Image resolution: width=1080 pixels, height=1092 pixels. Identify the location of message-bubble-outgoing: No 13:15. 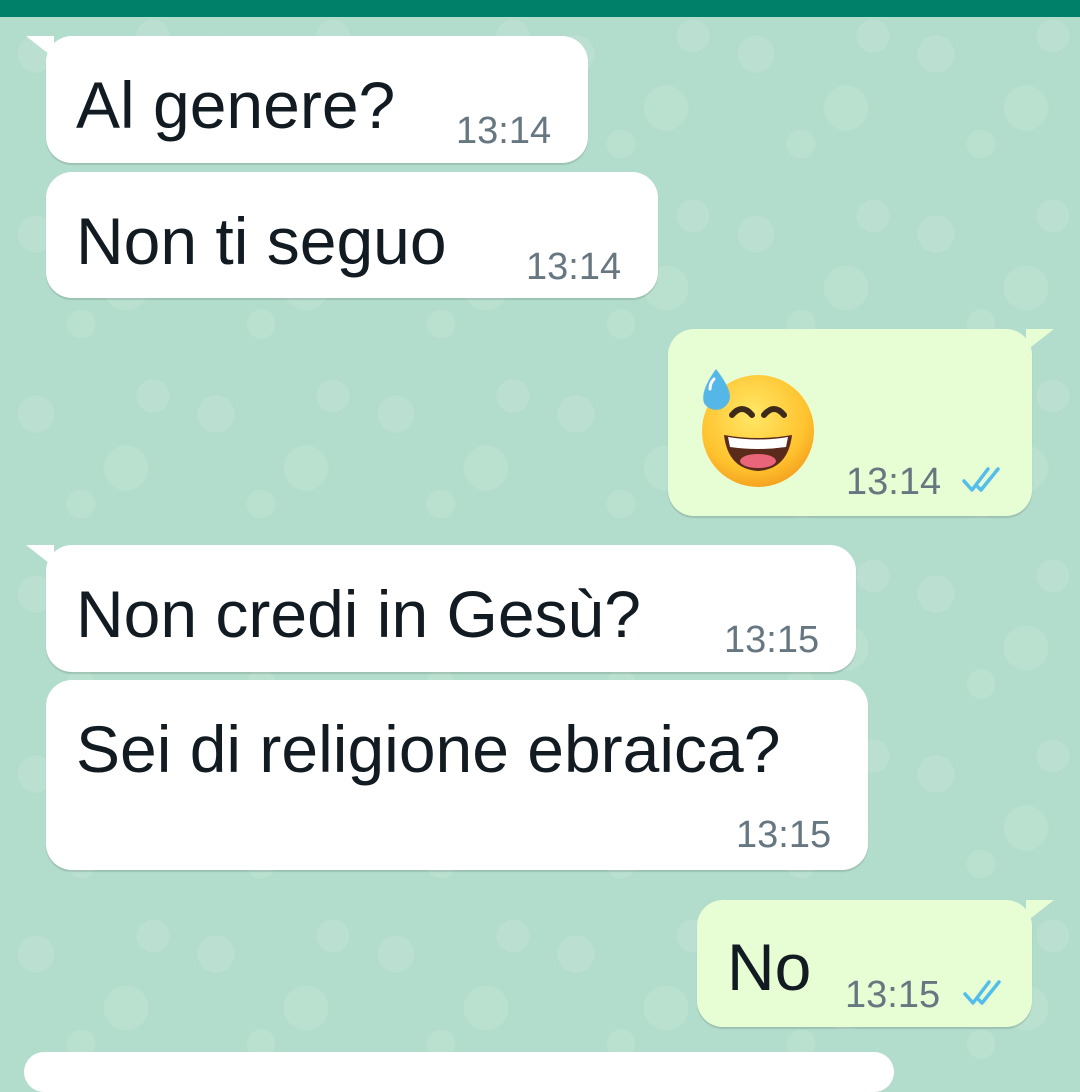
(875, 963).